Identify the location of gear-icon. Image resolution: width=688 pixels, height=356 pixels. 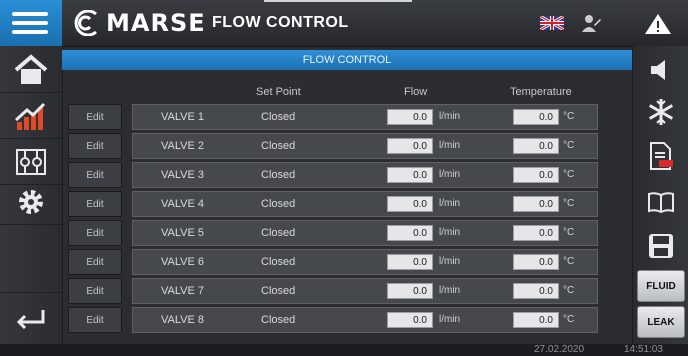
(31, 202).